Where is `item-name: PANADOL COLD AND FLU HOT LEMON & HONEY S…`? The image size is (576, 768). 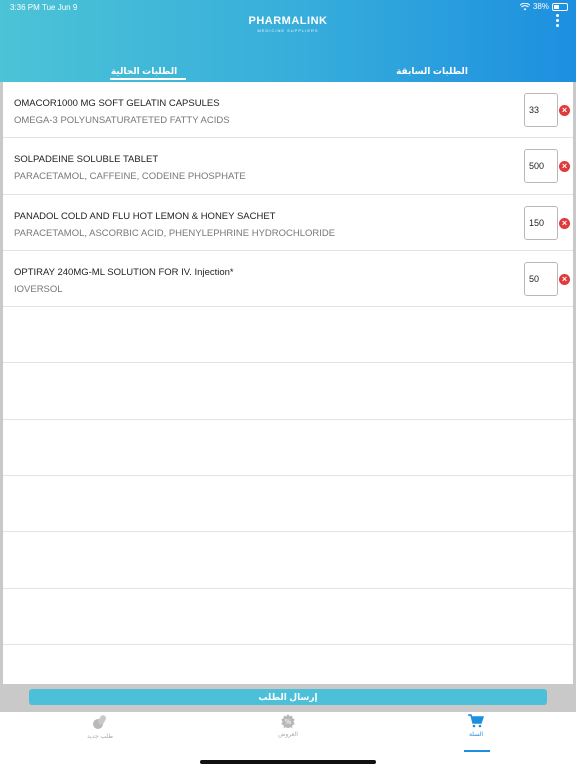 item-name: PANADOL COLD AND FLU HOT LEMON & HONEY S… is located at coordinates (145, 216).